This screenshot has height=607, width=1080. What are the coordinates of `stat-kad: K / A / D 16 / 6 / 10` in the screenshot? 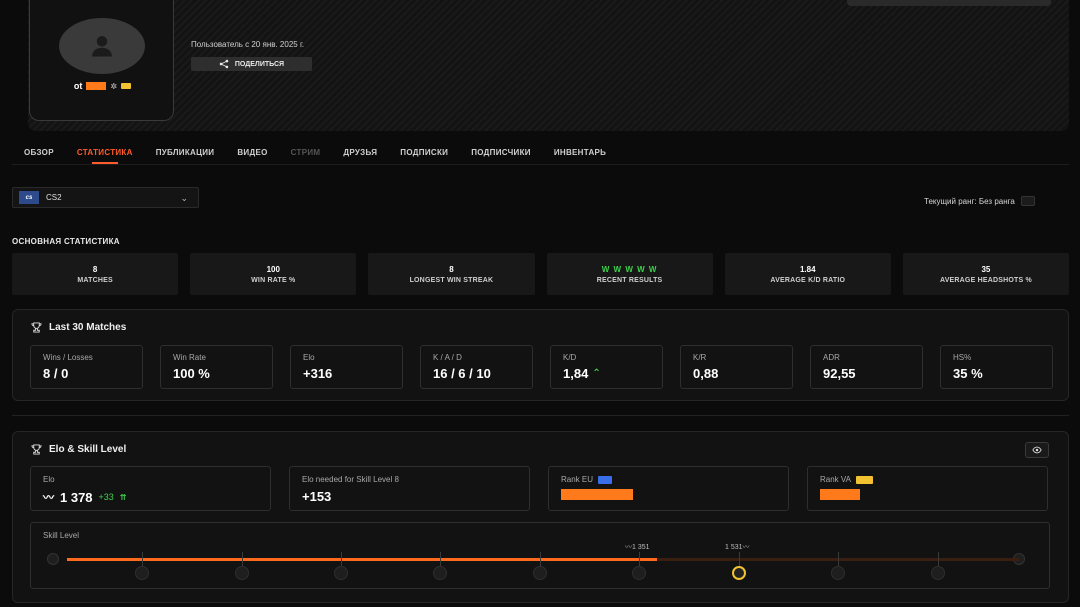 It's located at (476, 367).